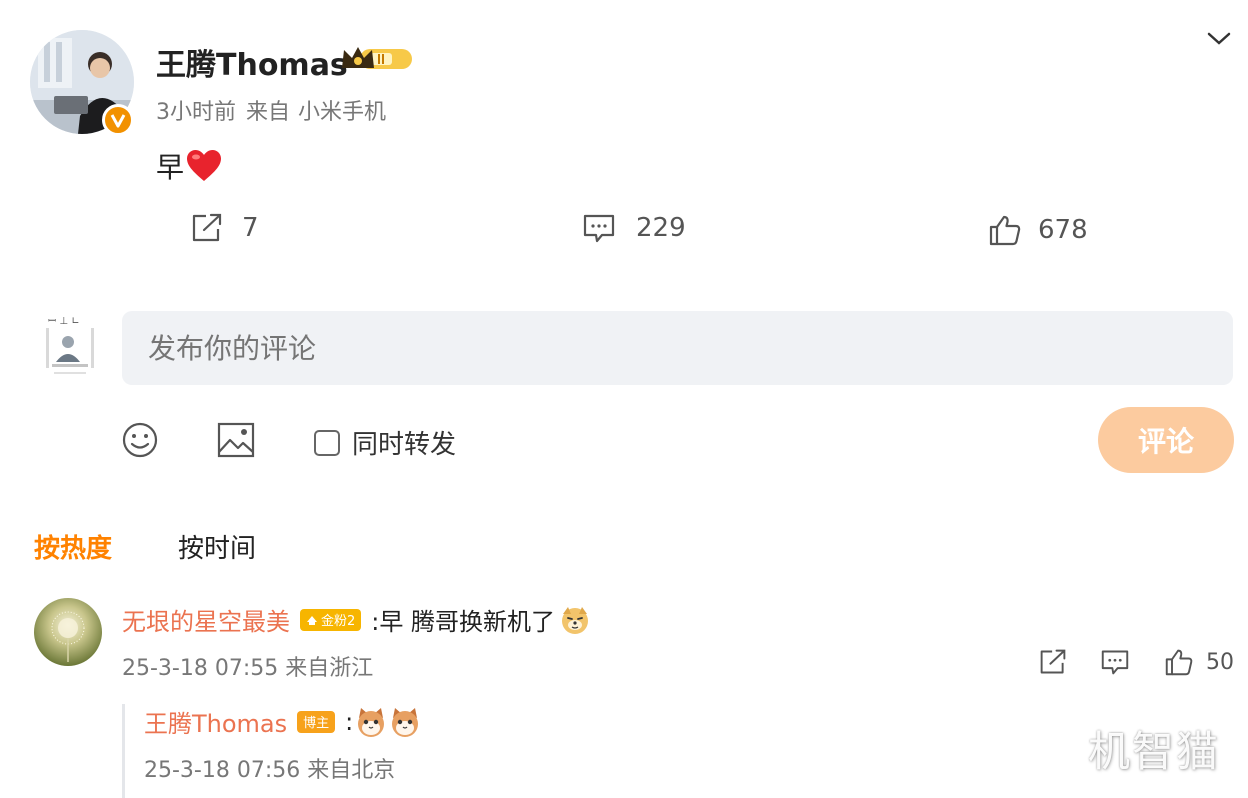  Describe the element at coordinates (70, 346) in the screenshot. I see `my-avatar: ꟷ ⊥ ∟` at that location.